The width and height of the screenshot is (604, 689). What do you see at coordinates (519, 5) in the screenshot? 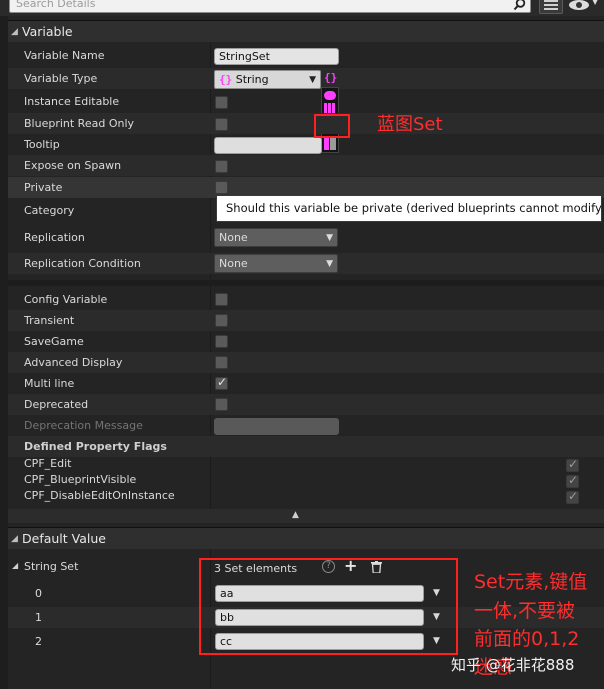
I see `search-icon` at bounding box center [519, 5].